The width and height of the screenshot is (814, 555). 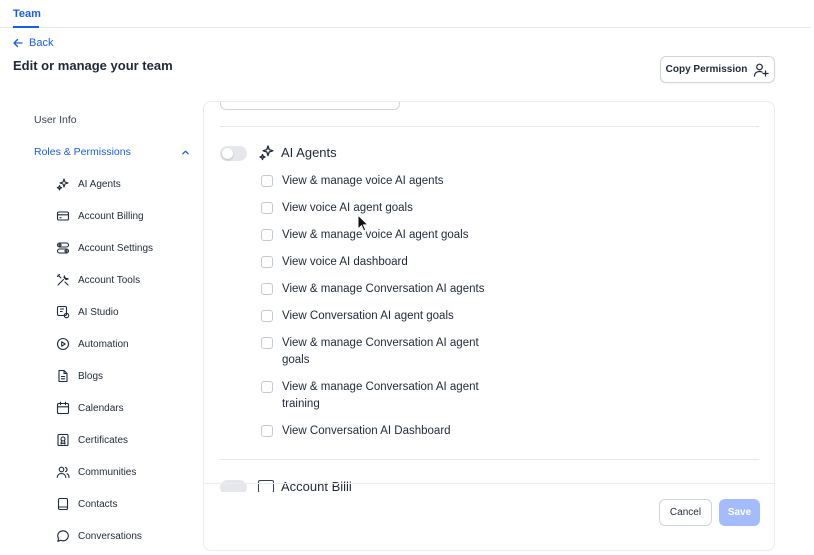 I want to click on sidebar-item-certificates: Certificates, so click(x=92, y=440).